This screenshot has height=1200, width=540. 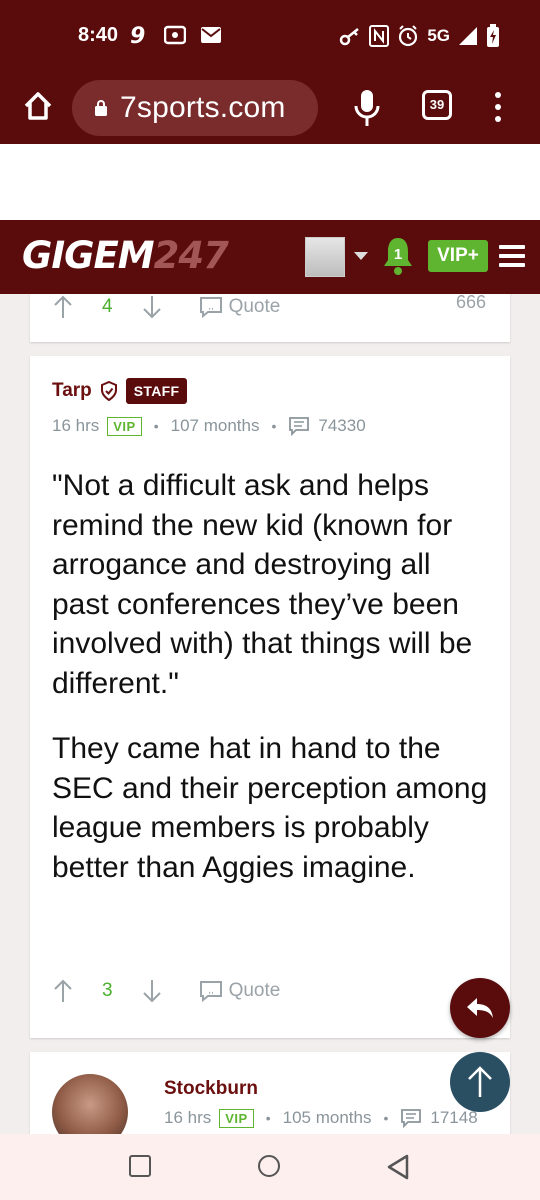 I want to click on post-meta: 16 hrs VIP • 107 months • 74330, so click(x=209, y=426).